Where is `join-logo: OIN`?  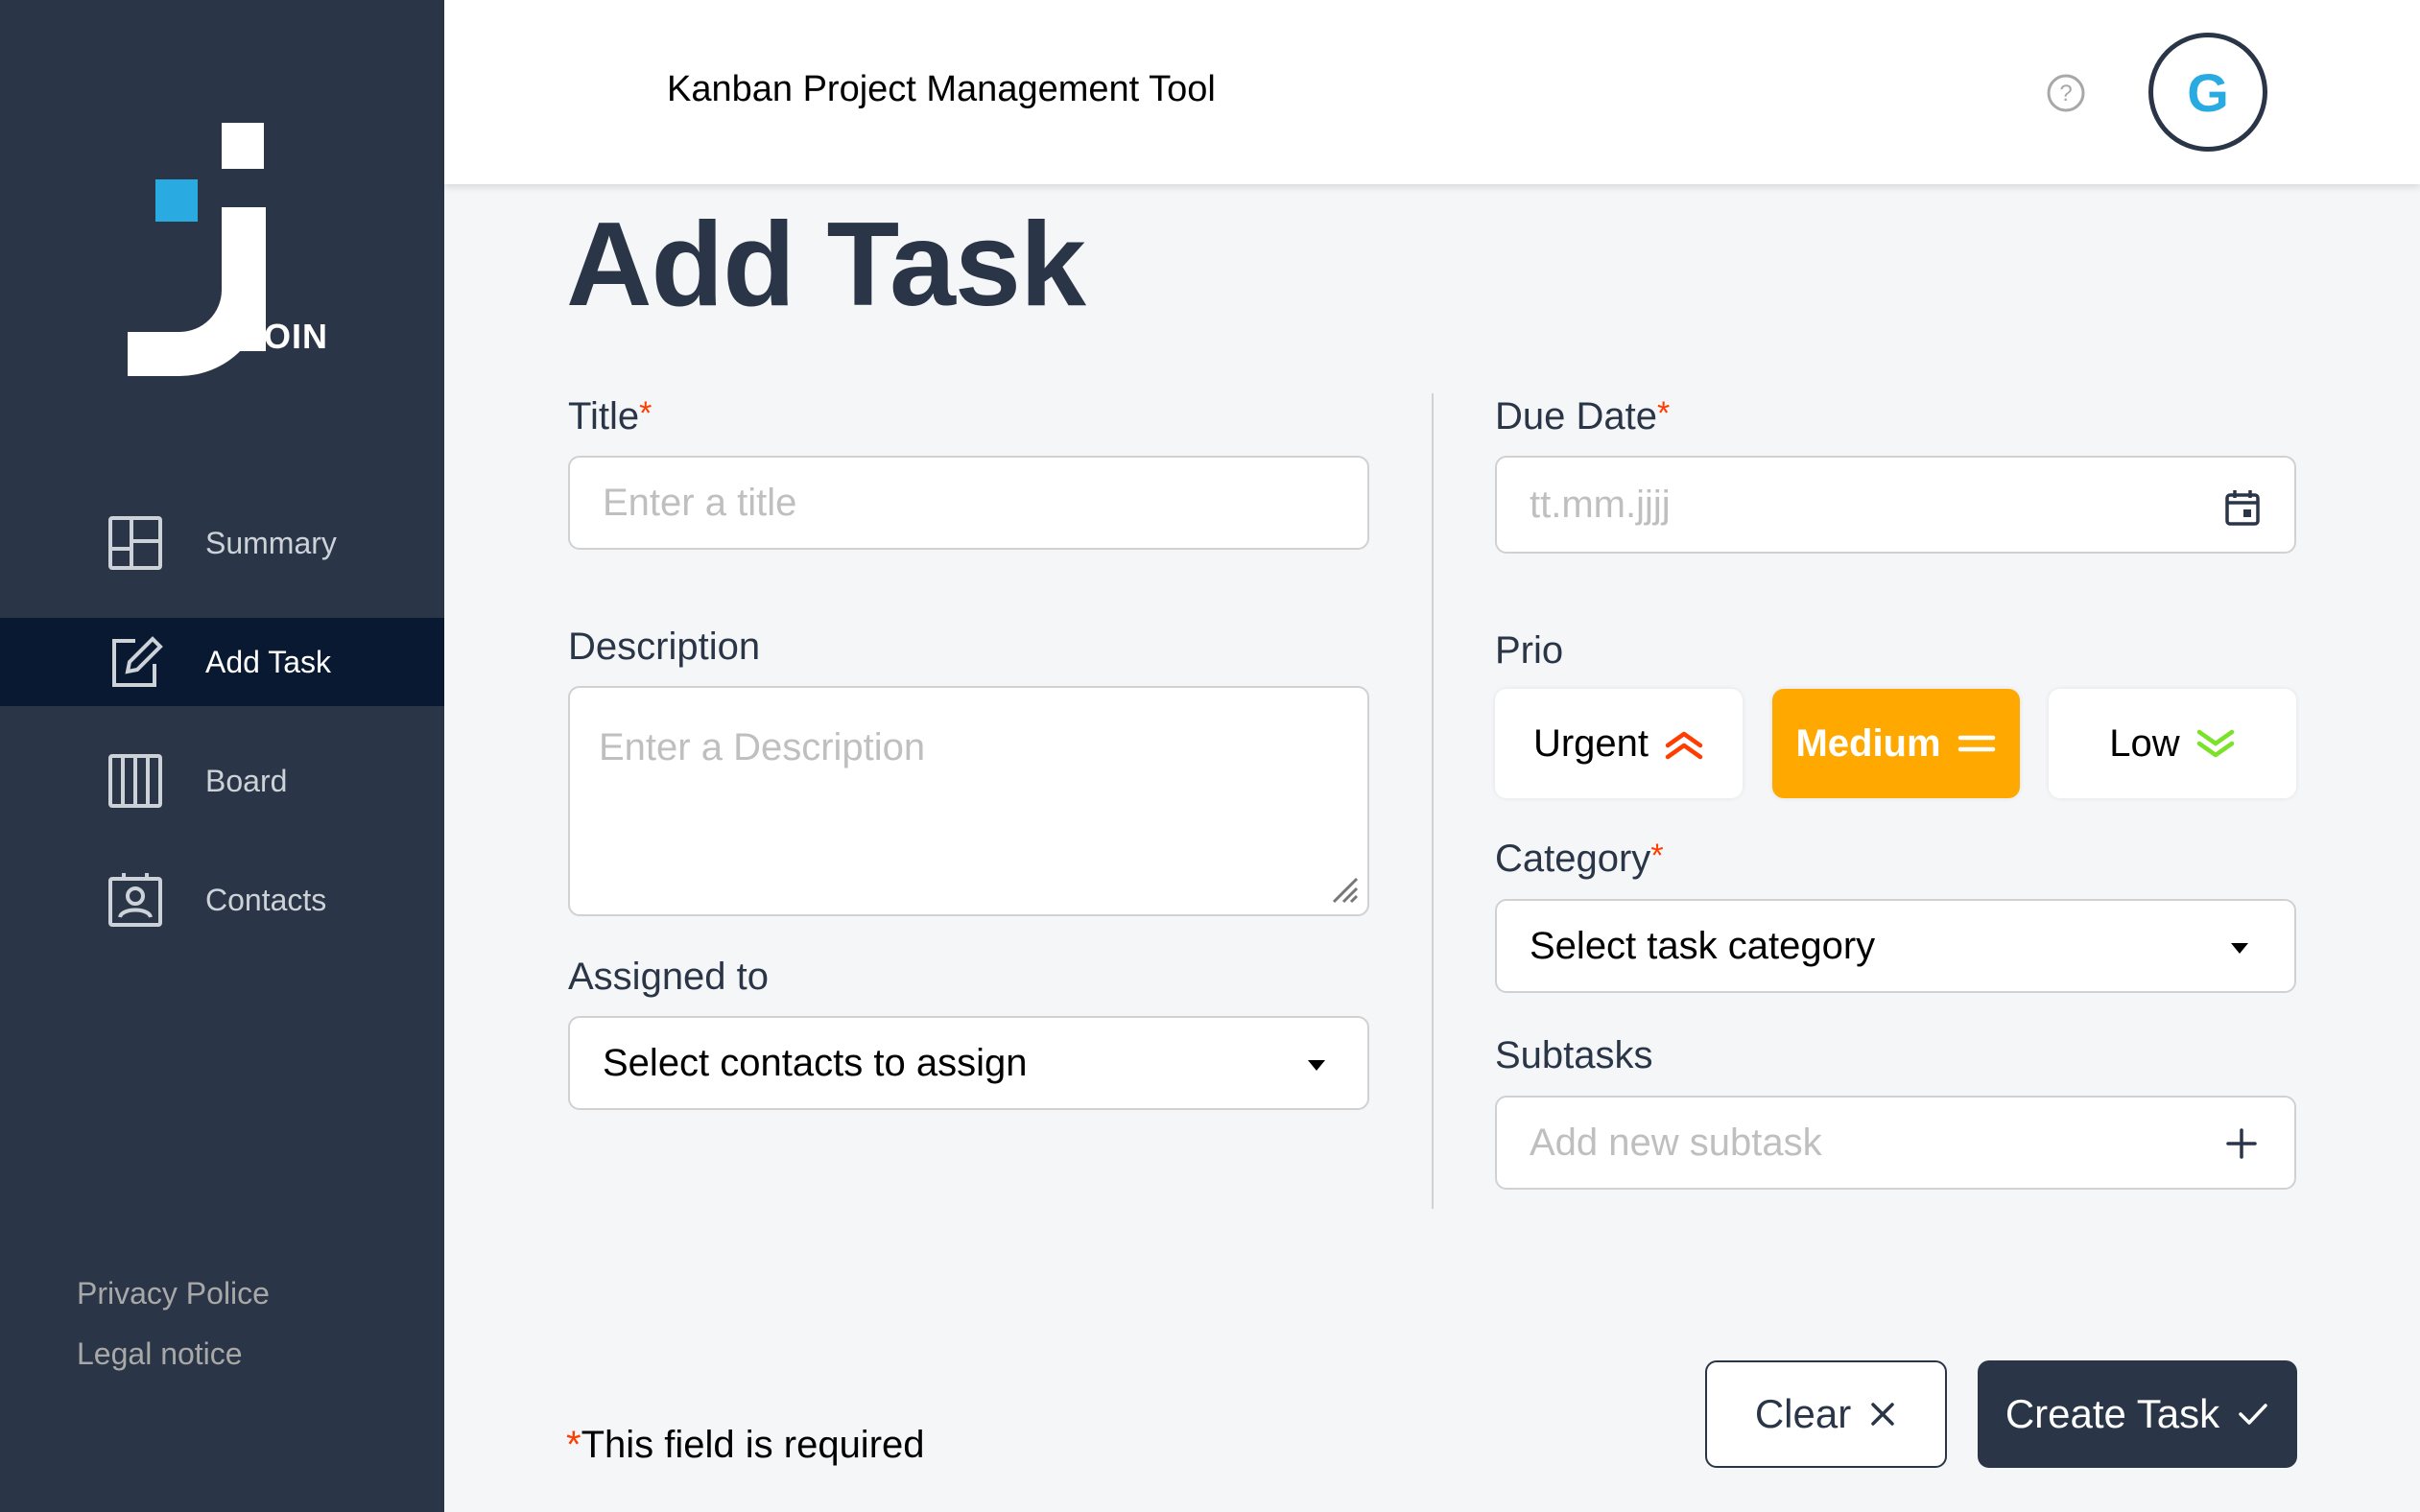
join-logo: OIN is located at coordinates (228, 245).